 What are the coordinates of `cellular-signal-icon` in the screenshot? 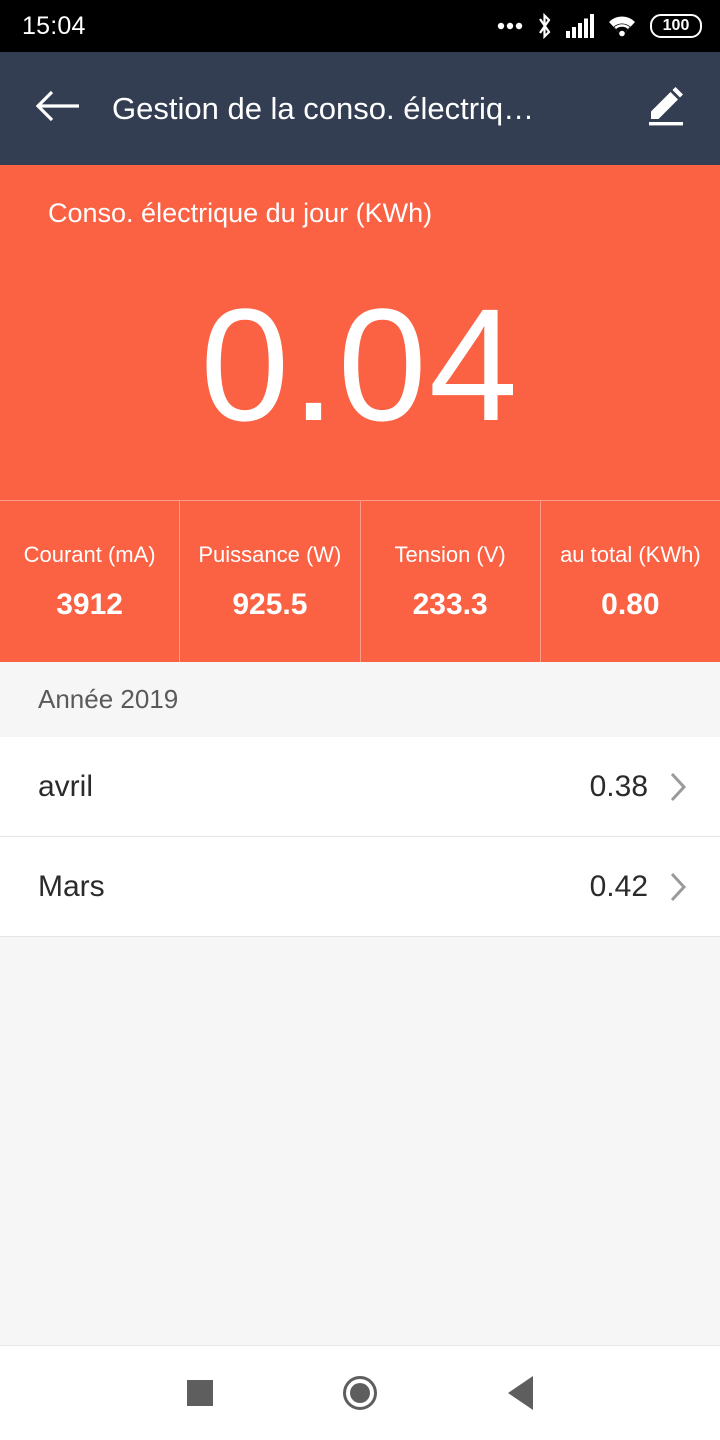 It's located at (580, 26).